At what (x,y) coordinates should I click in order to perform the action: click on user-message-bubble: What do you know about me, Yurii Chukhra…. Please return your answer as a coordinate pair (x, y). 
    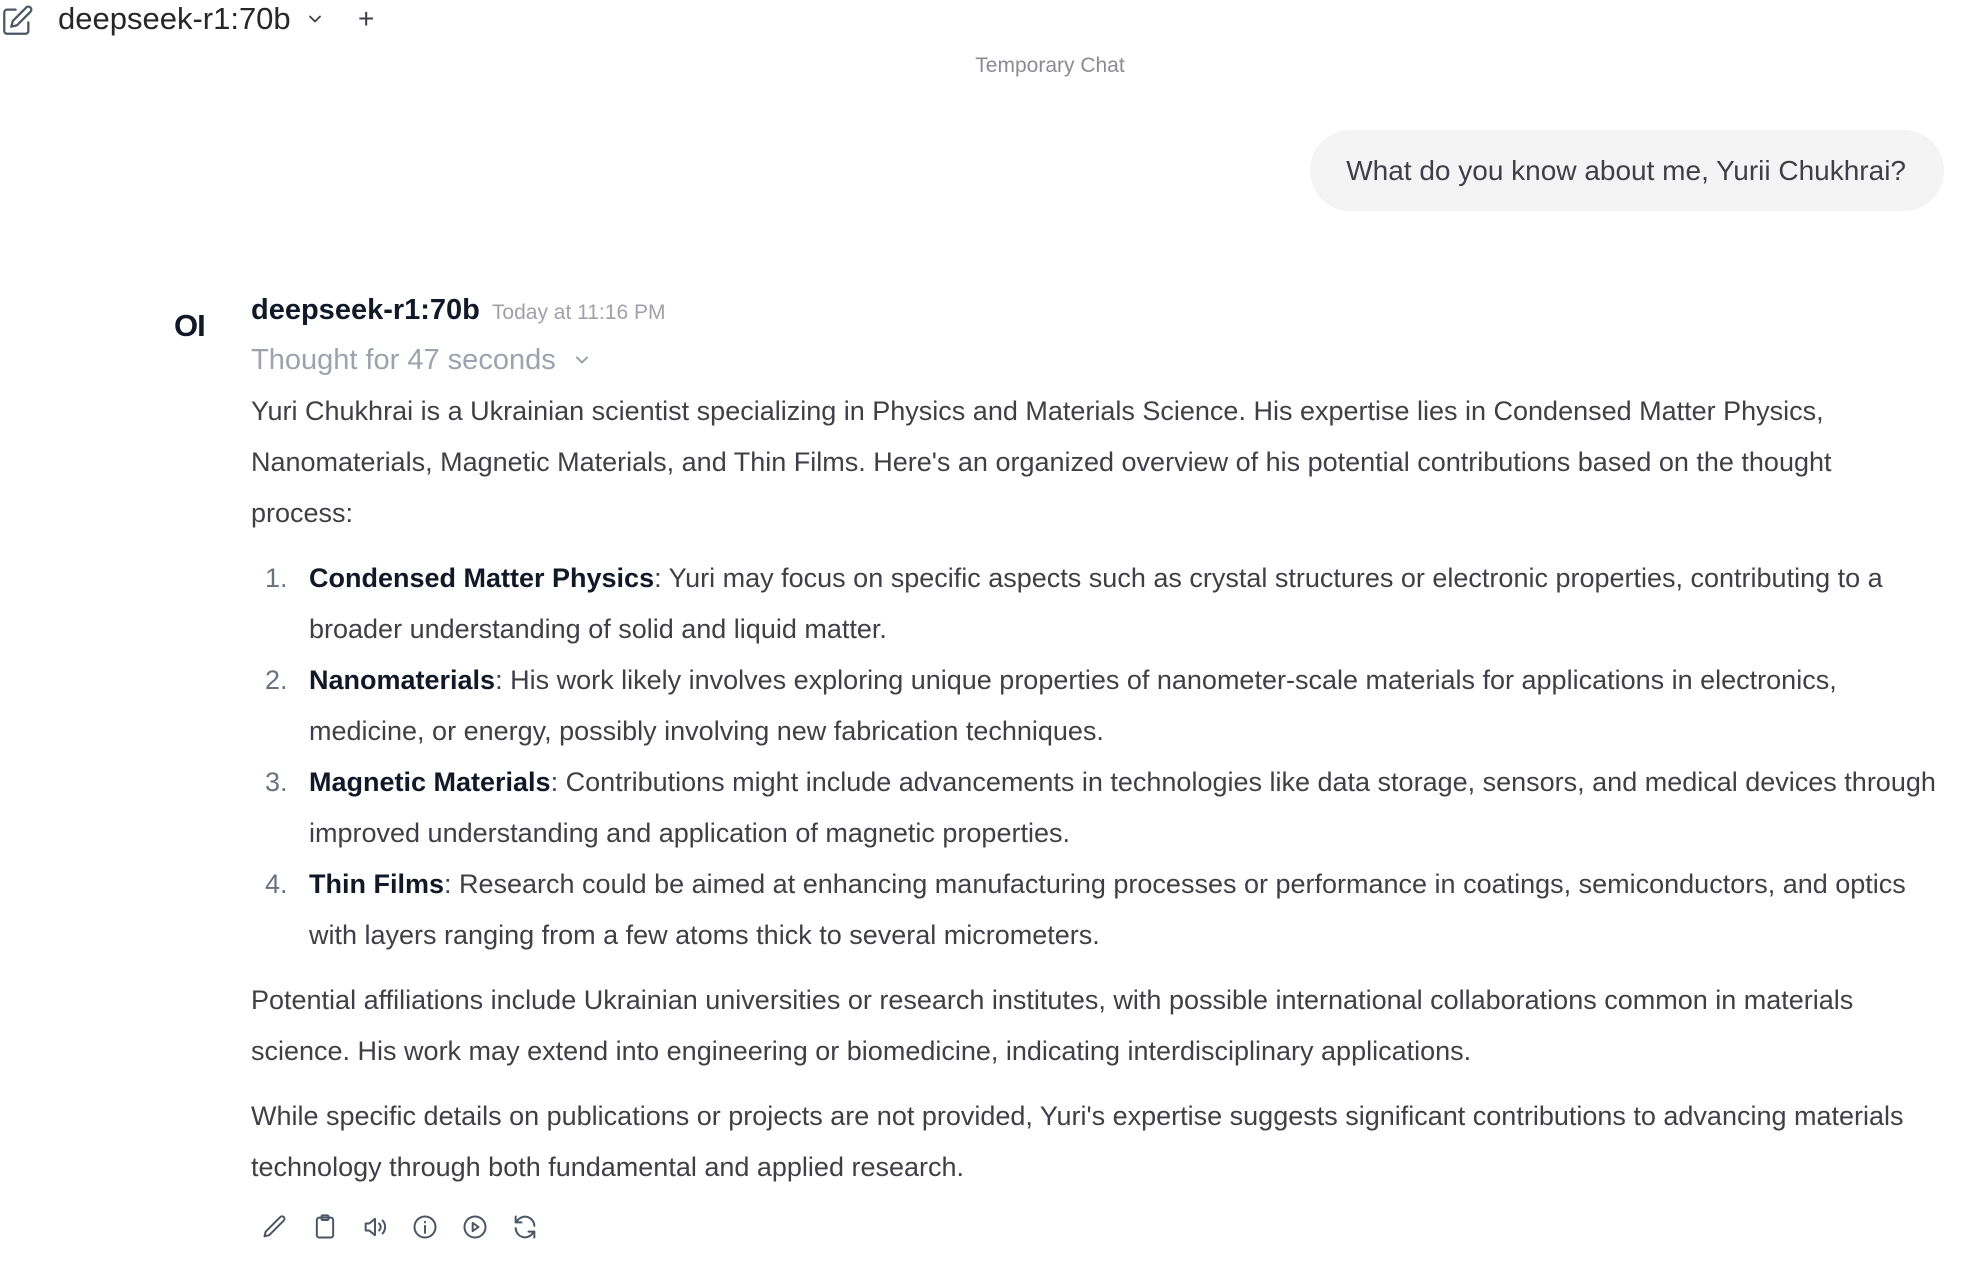
    Looking at the image, I should click on (1627, 170).